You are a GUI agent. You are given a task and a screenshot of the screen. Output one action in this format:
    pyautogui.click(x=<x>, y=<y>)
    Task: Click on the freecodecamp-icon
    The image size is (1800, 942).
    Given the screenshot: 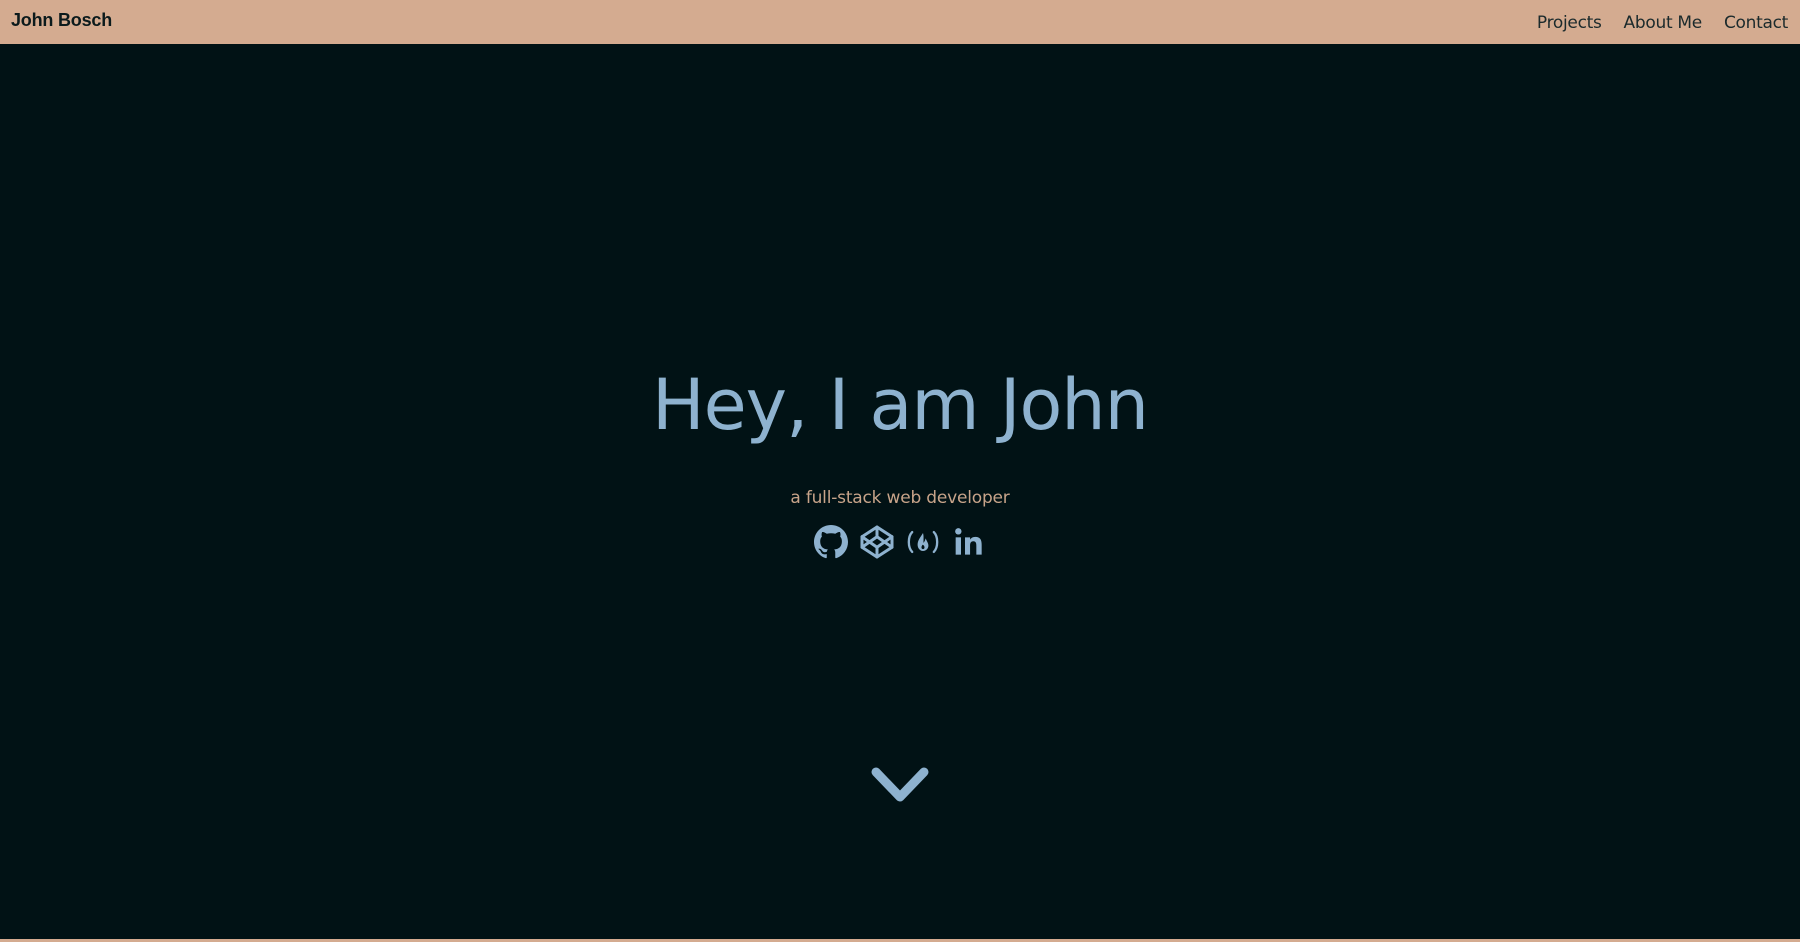 What is the action you would take?
    pyautogui.click(x=923, y=542)
    